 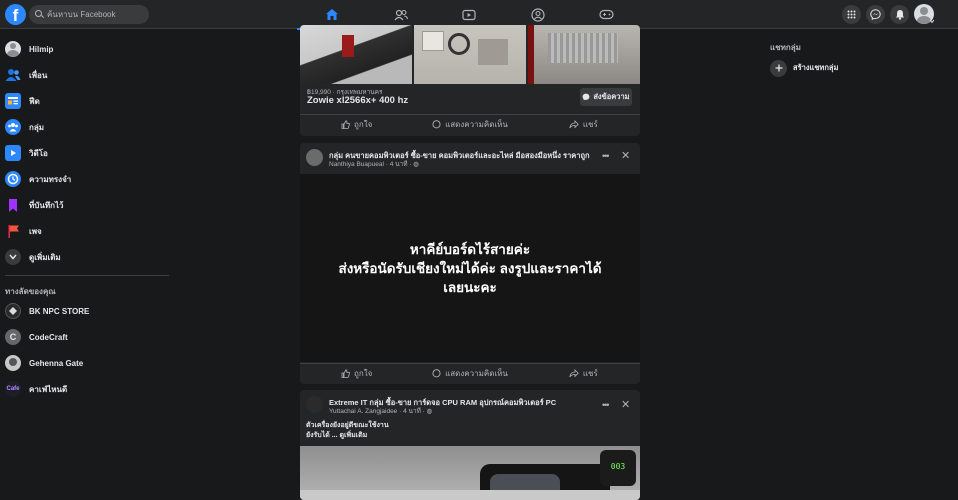 I want to click on shortcut-avatar: Cafe, so click(x=13, y=389).